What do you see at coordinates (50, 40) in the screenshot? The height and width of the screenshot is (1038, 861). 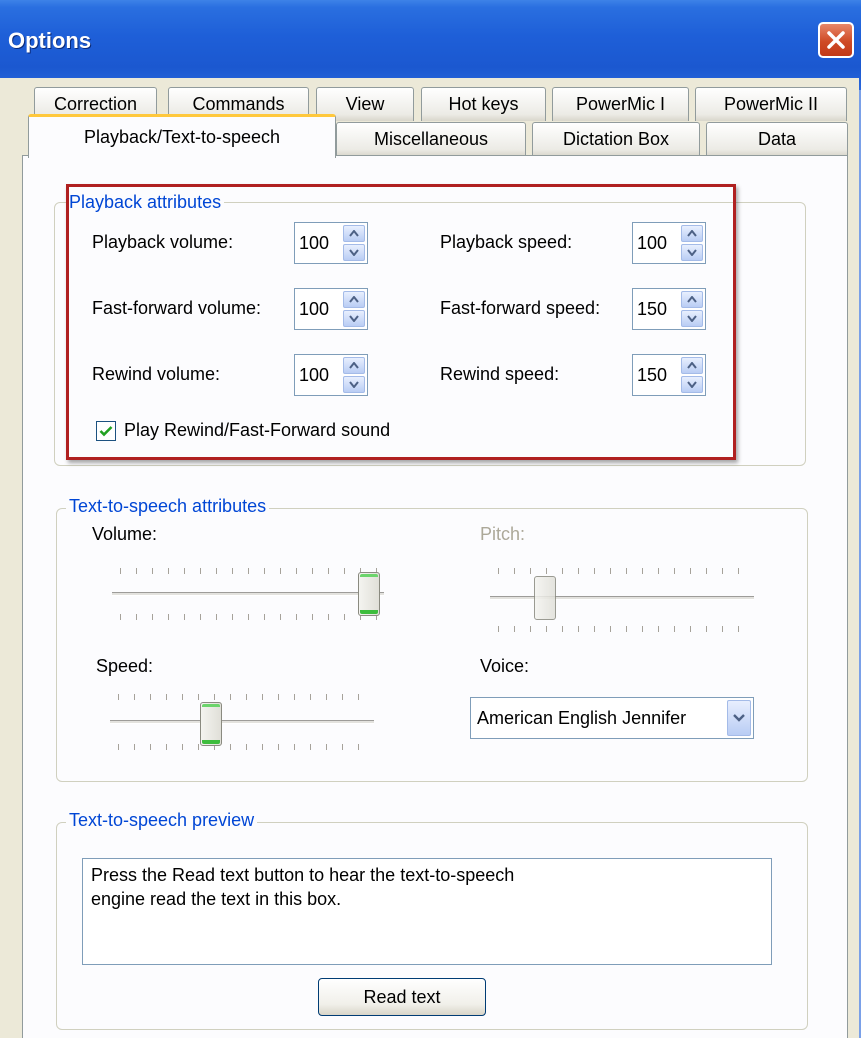 I see `window-title: Options` at bounding box center [50, 40].